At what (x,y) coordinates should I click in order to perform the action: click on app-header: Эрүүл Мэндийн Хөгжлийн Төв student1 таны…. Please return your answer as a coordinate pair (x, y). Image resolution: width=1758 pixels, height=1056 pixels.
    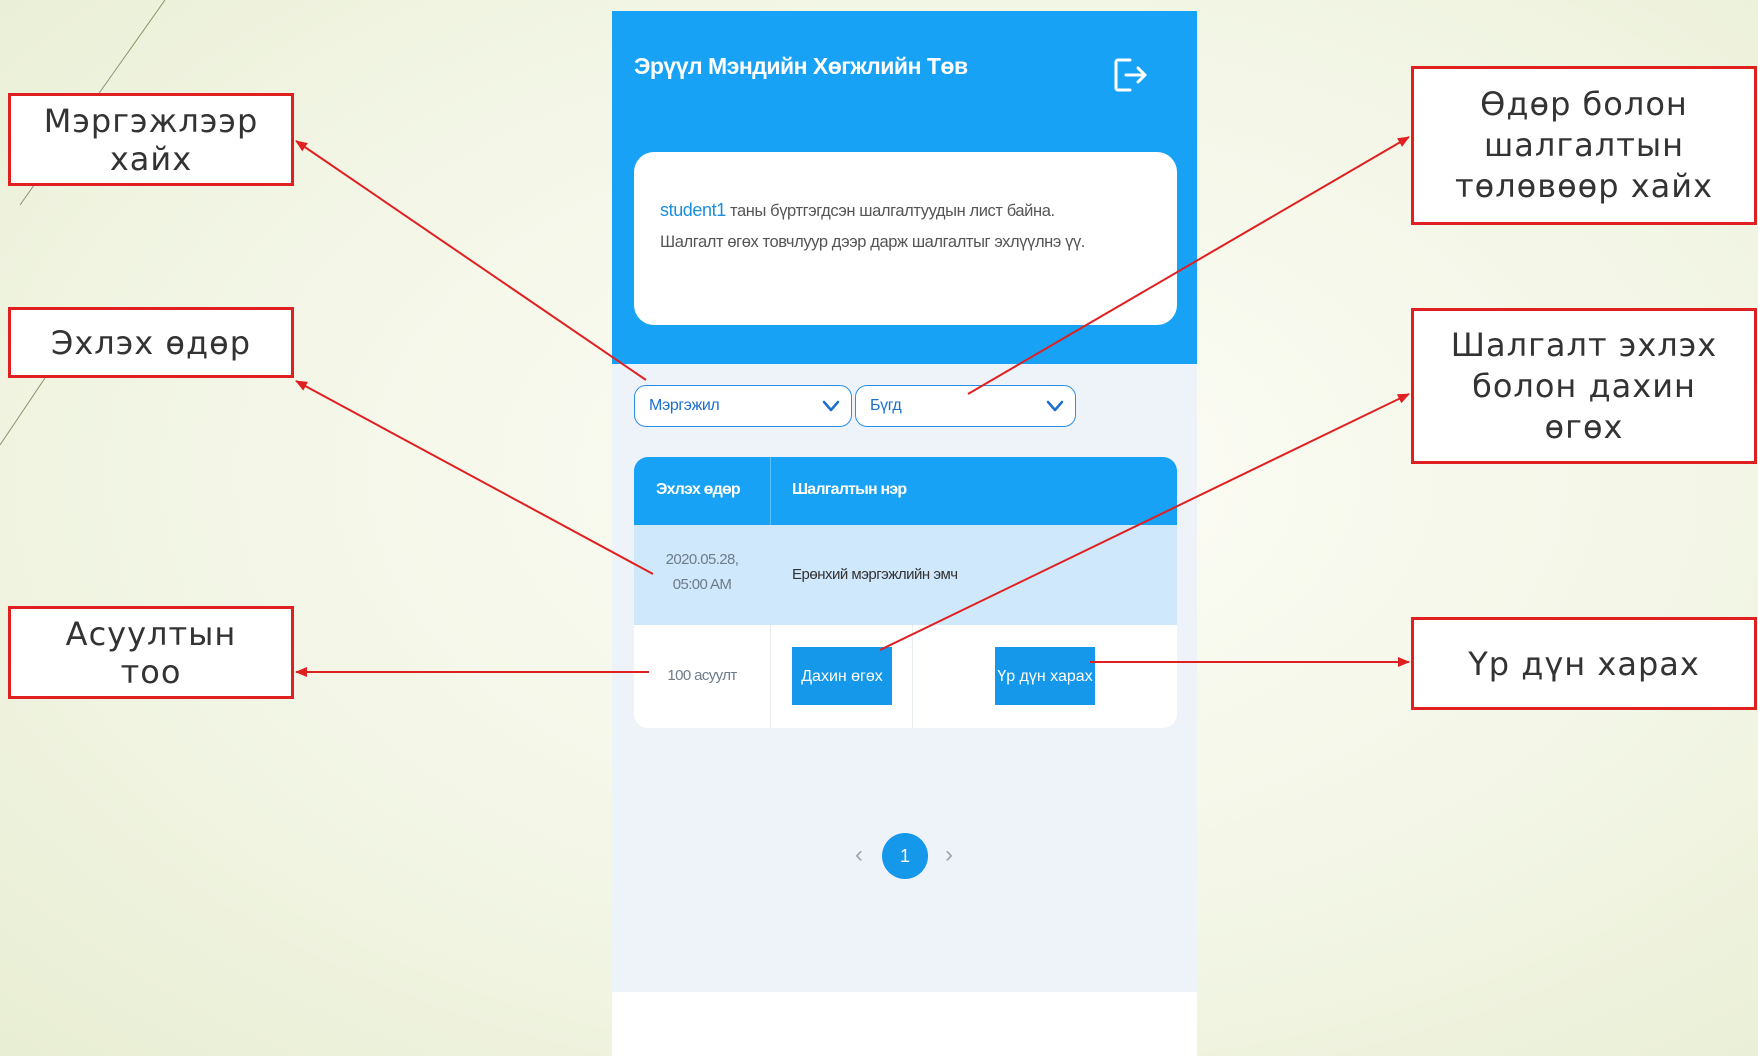
    Looking at the image, I should click on (904, 187).